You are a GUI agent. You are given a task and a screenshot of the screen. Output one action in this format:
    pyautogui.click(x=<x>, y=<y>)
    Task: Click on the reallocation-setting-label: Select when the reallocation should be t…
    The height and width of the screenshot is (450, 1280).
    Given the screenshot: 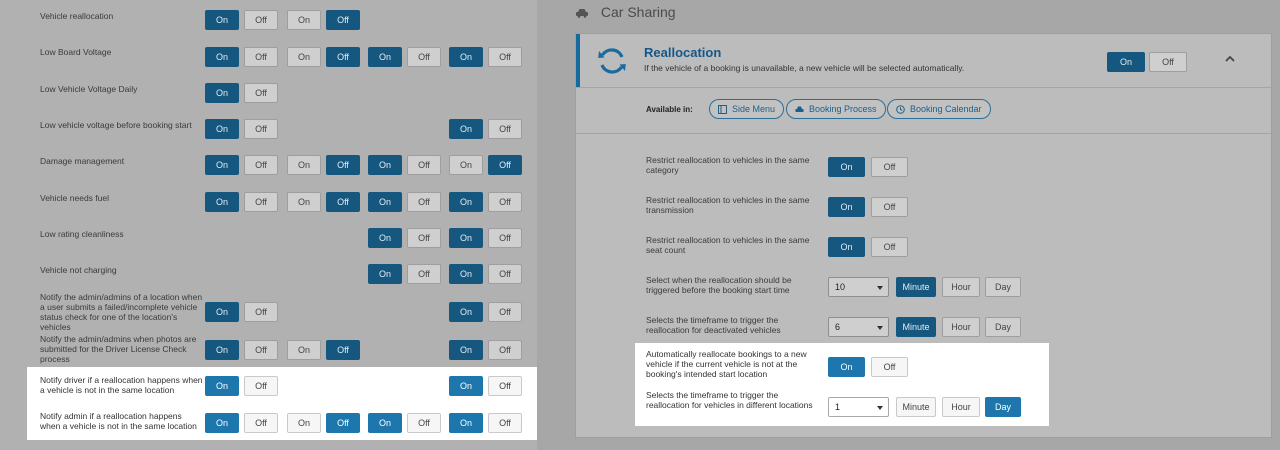 What is the action you would take?
    pyautogui.click(x=719, y=285)
    